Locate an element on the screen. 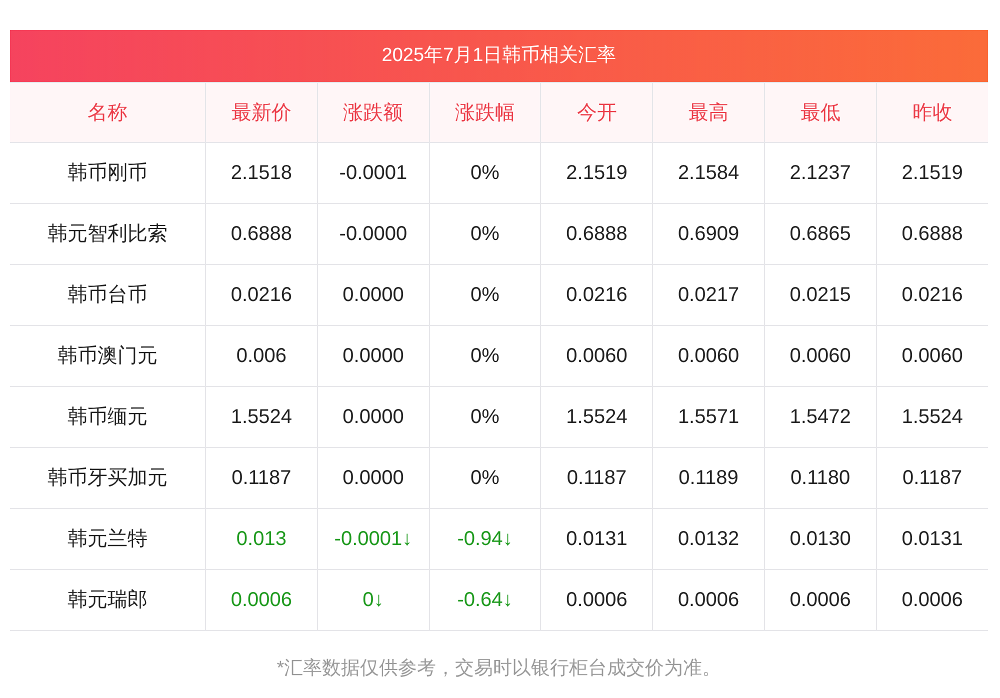  table-title: 2025年7月1日韩币相关汇率 is located at coordinates (499, 56).